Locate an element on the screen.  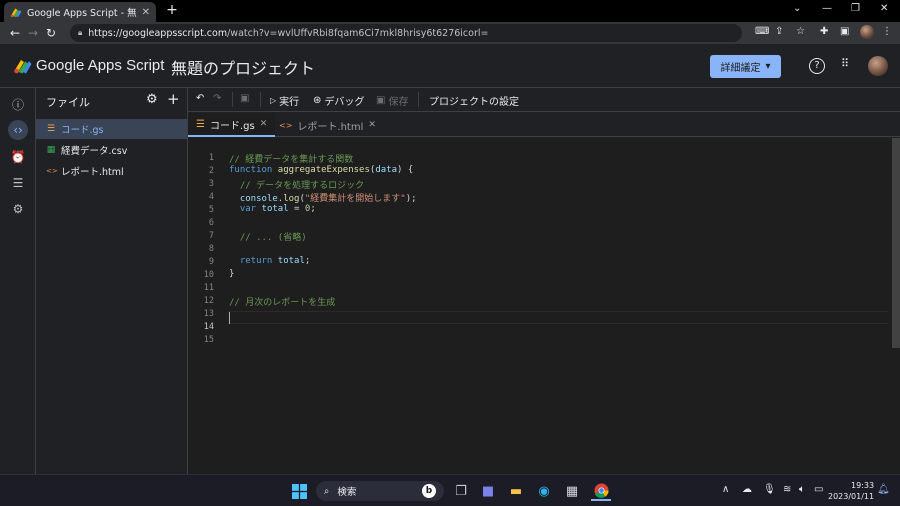
code-line: var total = 0; is located at coordinates (277, 209).